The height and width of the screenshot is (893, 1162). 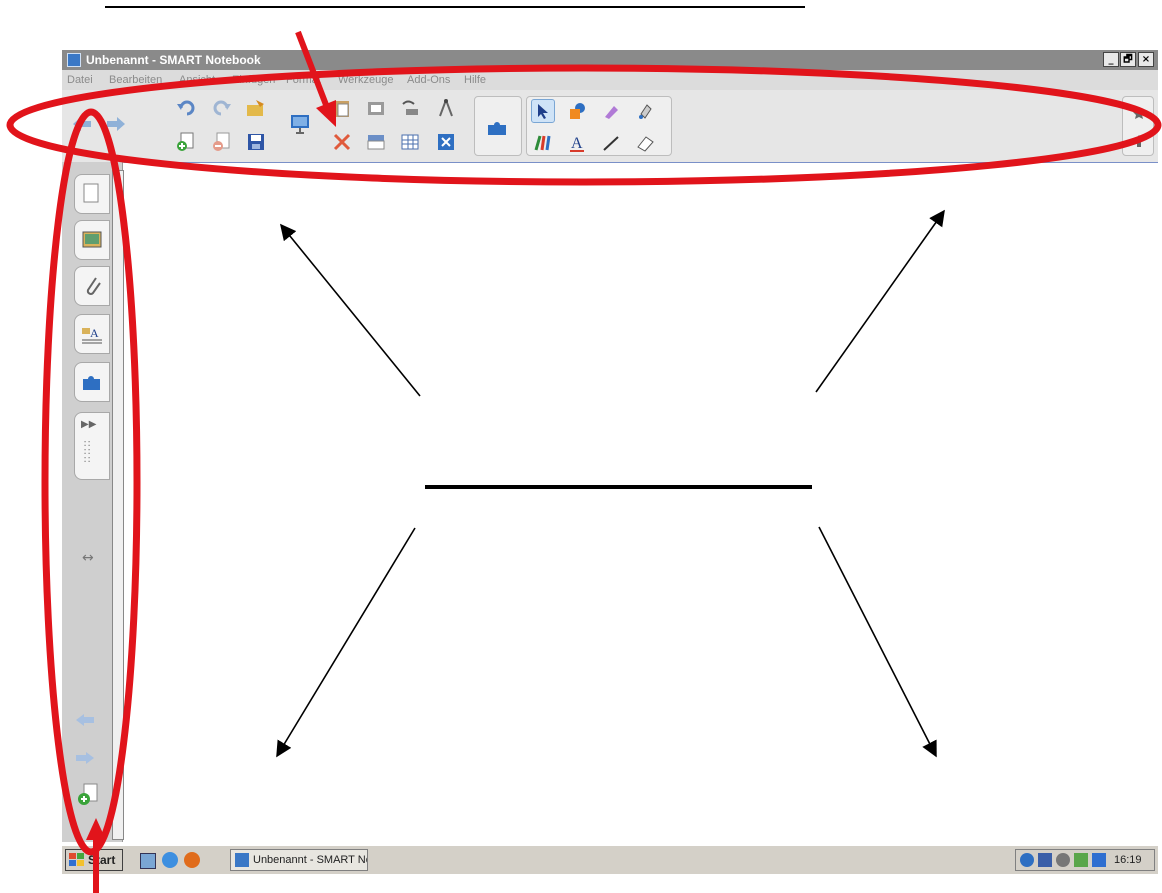 I want to click on arrow-top-right, so click(x=880, y=301).